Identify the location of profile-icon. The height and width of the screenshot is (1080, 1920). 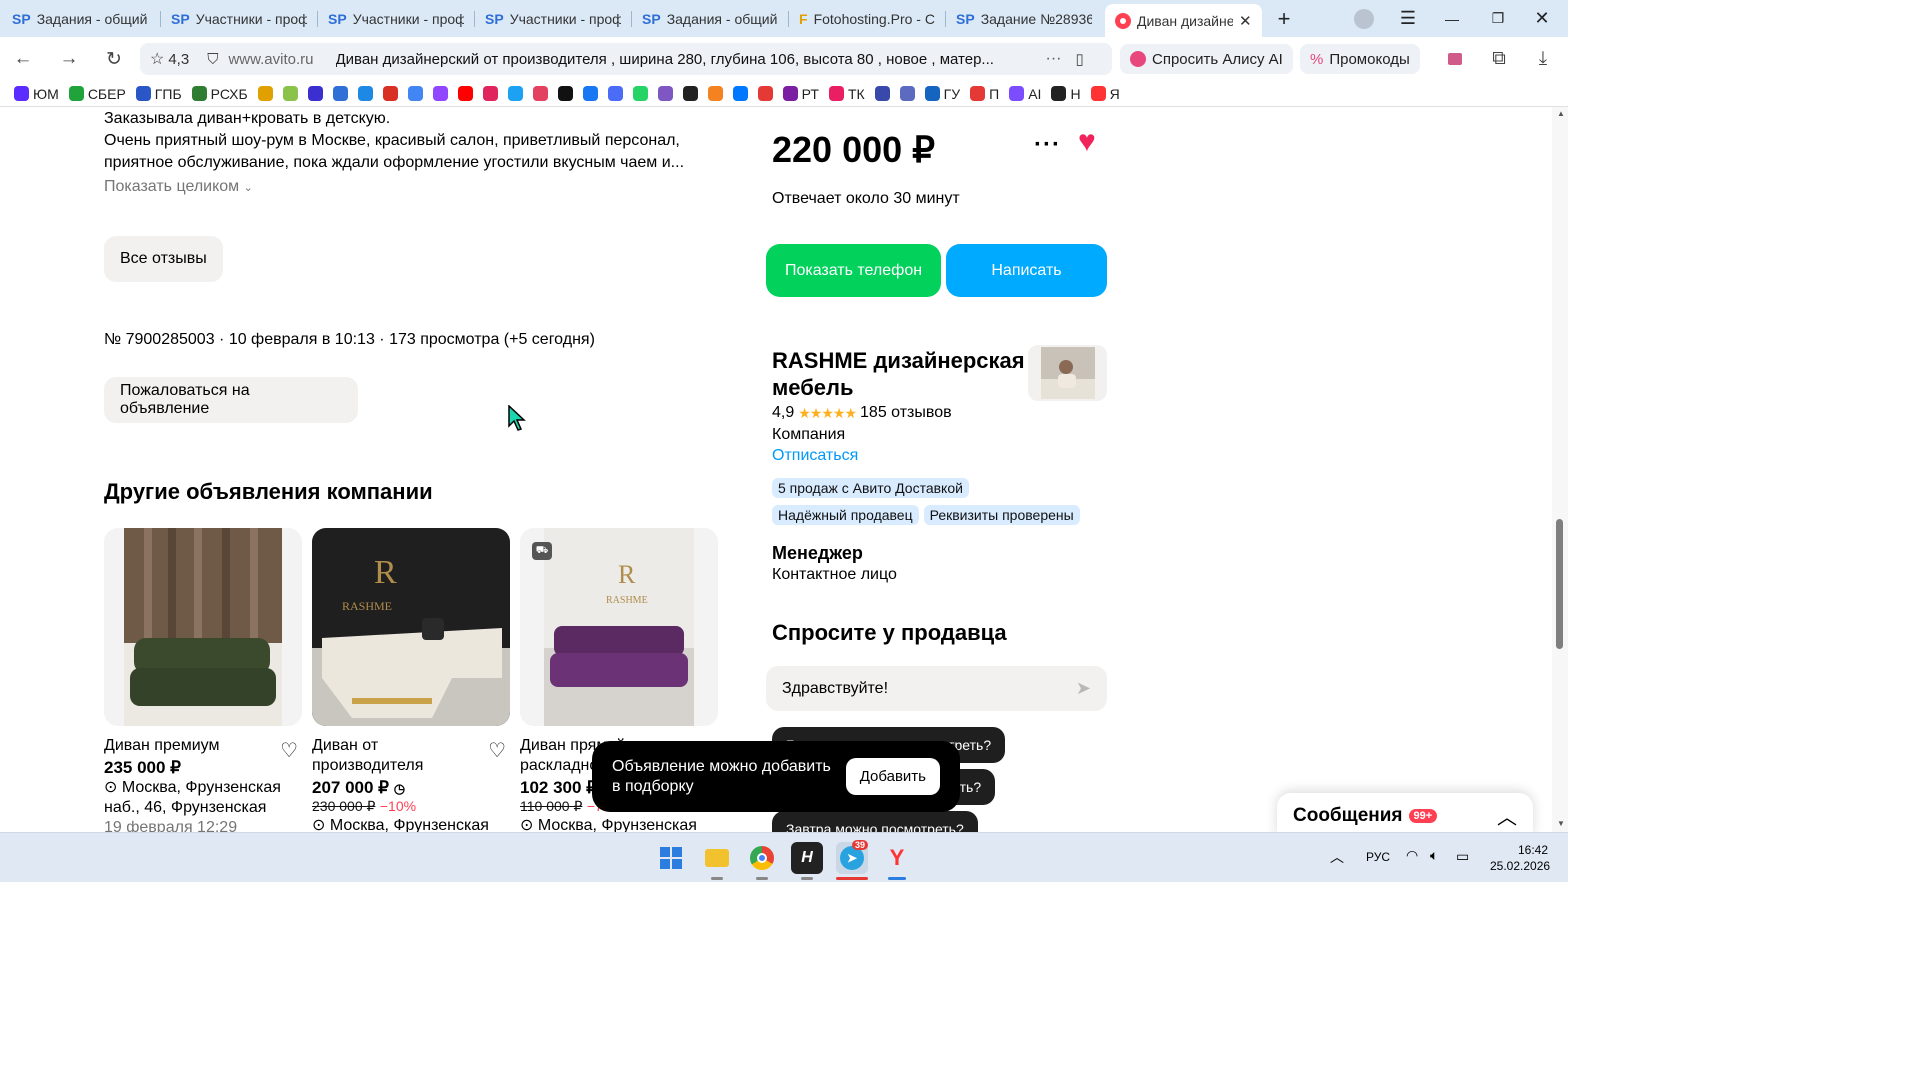
(1364, 18).